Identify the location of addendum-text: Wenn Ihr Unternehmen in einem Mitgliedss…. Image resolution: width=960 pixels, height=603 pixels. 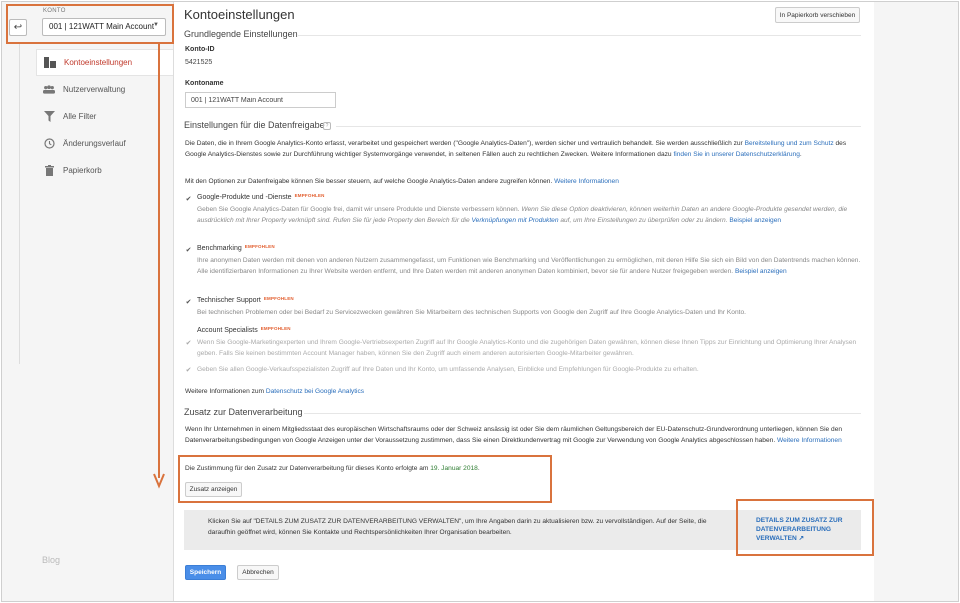
(523, 435).